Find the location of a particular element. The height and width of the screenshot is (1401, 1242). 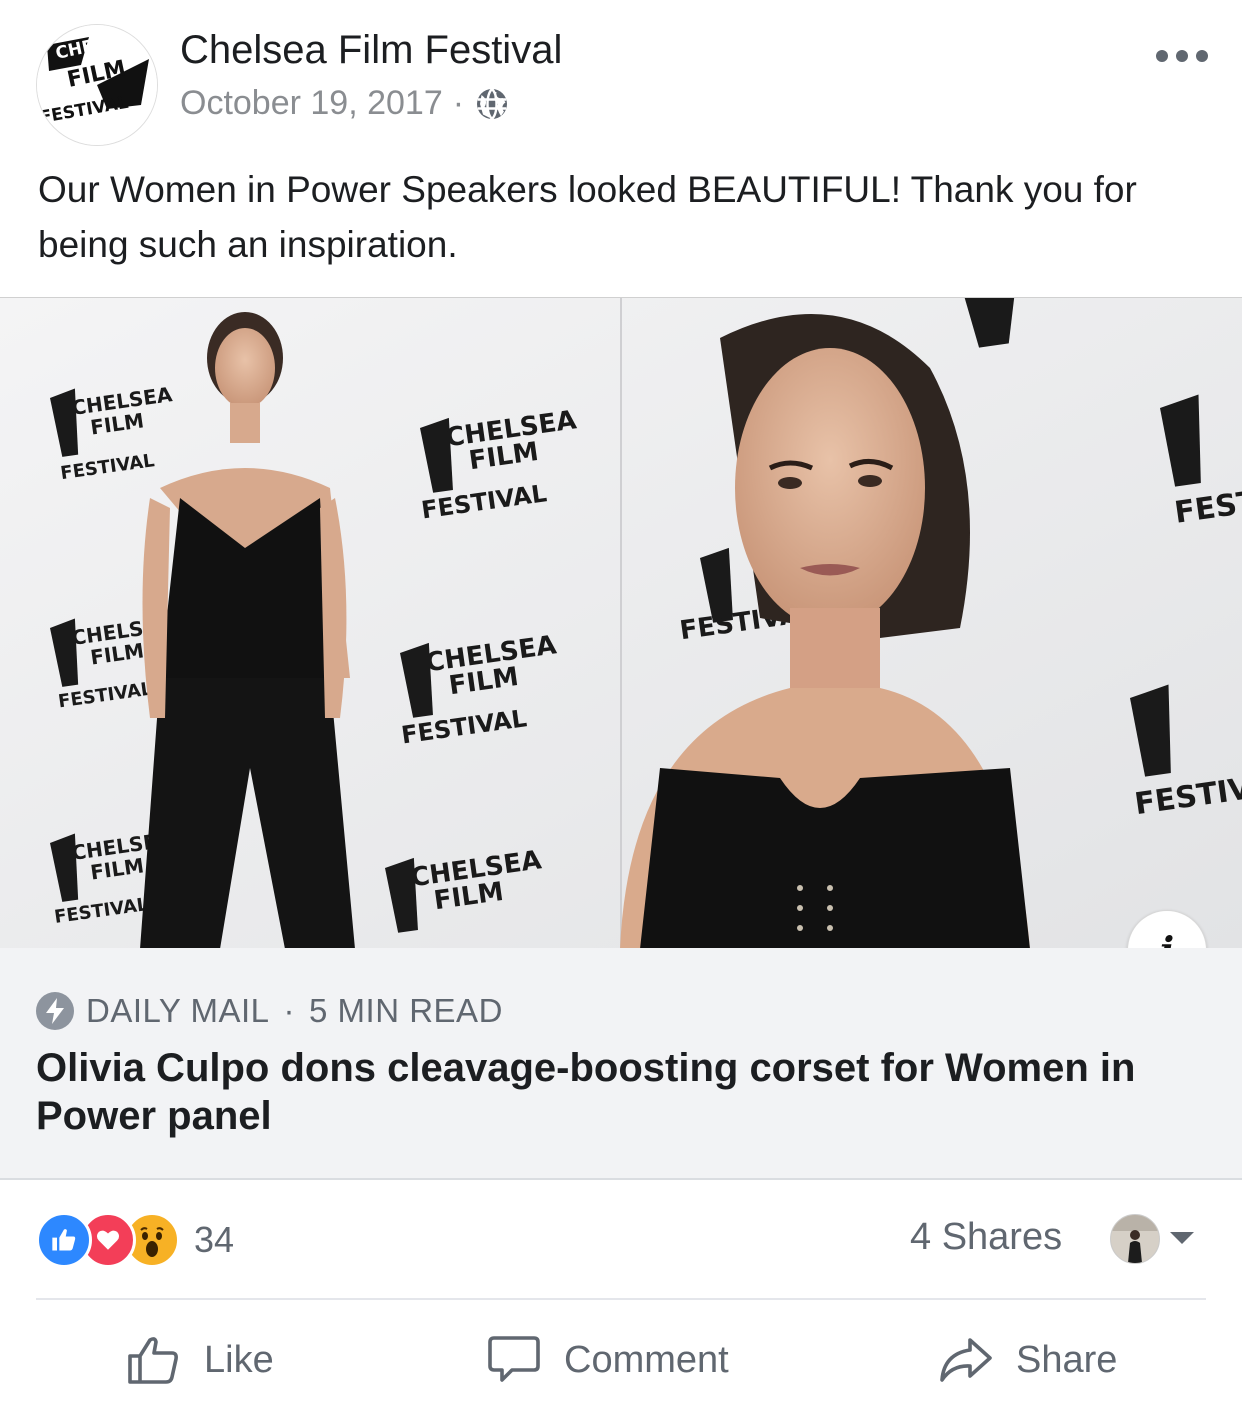

comment-button: Comment is located at coordinates (607, 1360).